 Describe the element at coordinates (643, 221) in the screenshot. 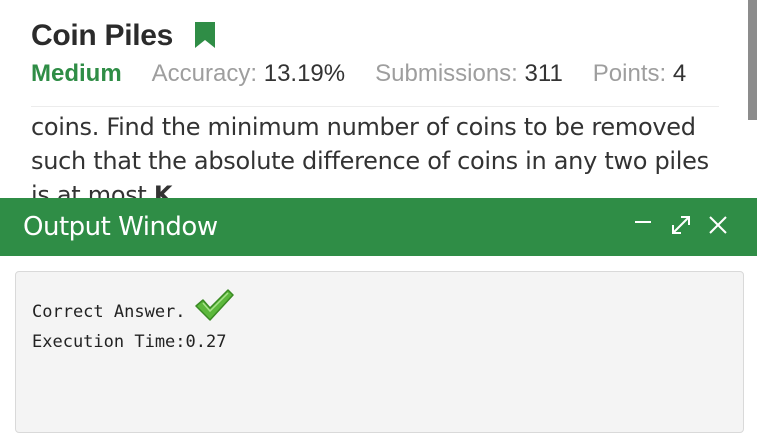

I see `minimize-icon` at that location.